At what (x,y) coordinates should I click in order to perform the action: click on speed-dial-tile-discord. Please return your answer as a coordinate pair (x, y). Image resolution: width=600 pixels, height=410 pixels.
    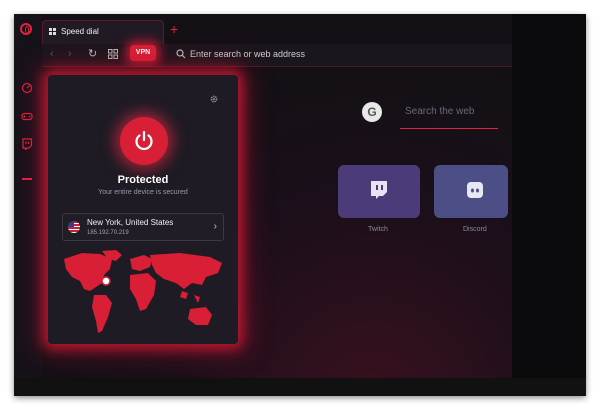
    Looking at the image, I should click on (471, 191).